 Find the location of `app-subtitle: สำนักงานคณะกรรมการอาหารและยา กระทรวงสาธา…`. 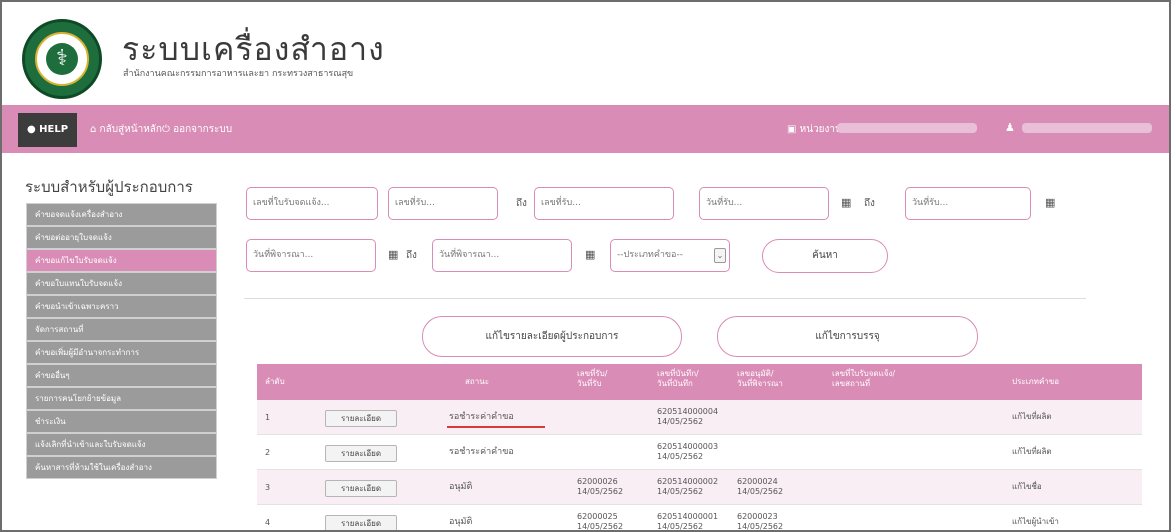

app-subtitle: สำนักงานคณะกรรมการอาหารและยา กระทรวงสาธา… is located at coordinates (238, 74).